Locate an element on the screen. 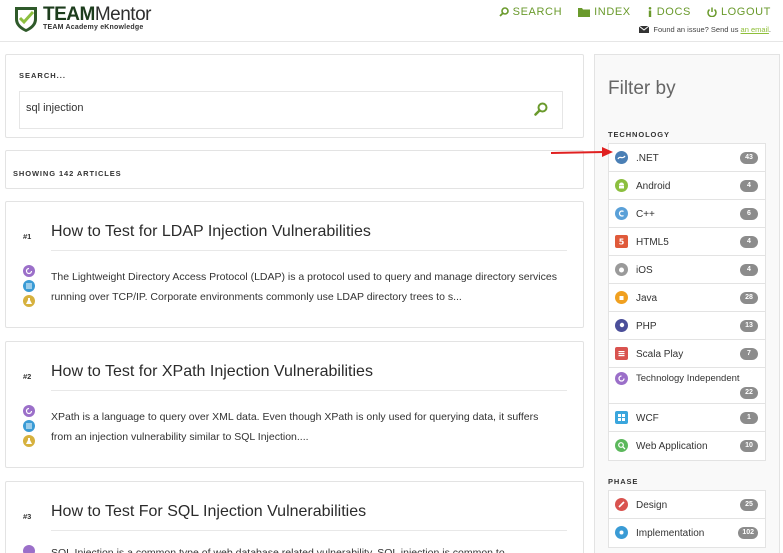 The height and width of the screenshot is (553, 783). filter-item-label: Design is located at coordinates (652, 505).